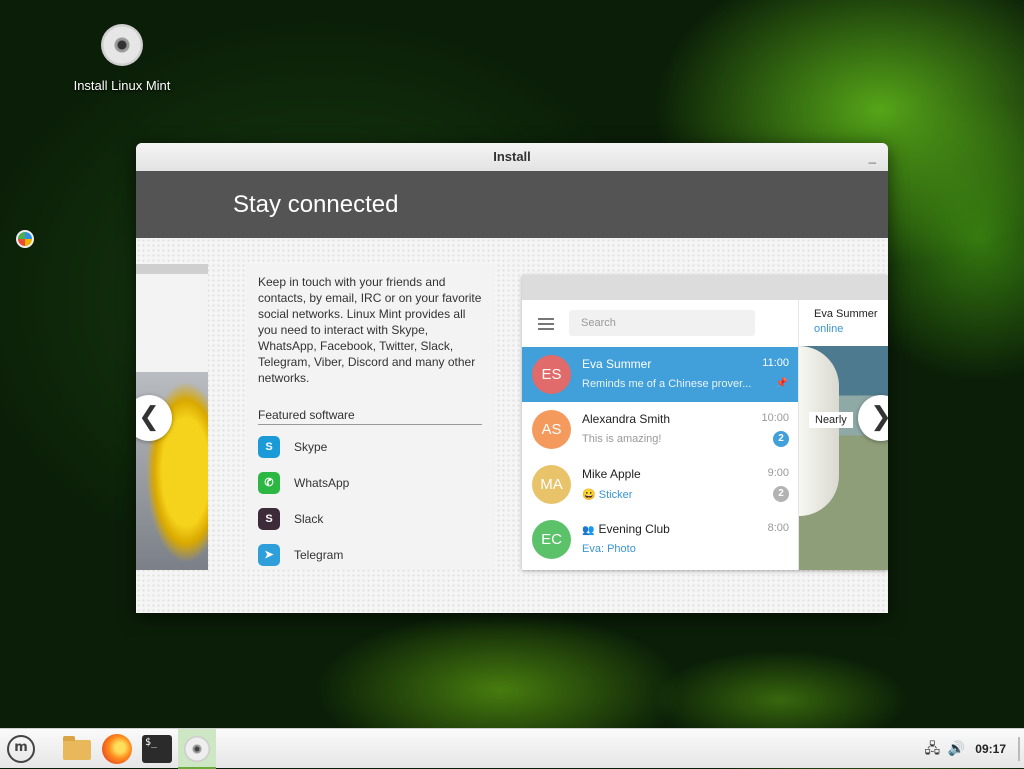  I want to click on network-icon: 🖧, so click(932, 749).